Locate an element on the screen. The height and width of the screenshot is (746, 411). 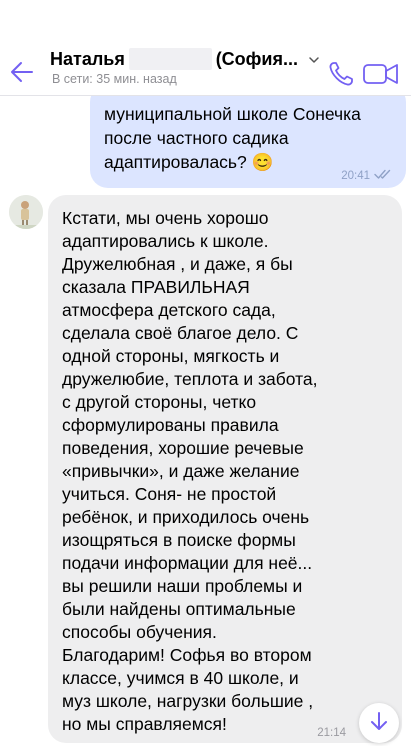
video-camera-icon is located at coordinates (381, 78).